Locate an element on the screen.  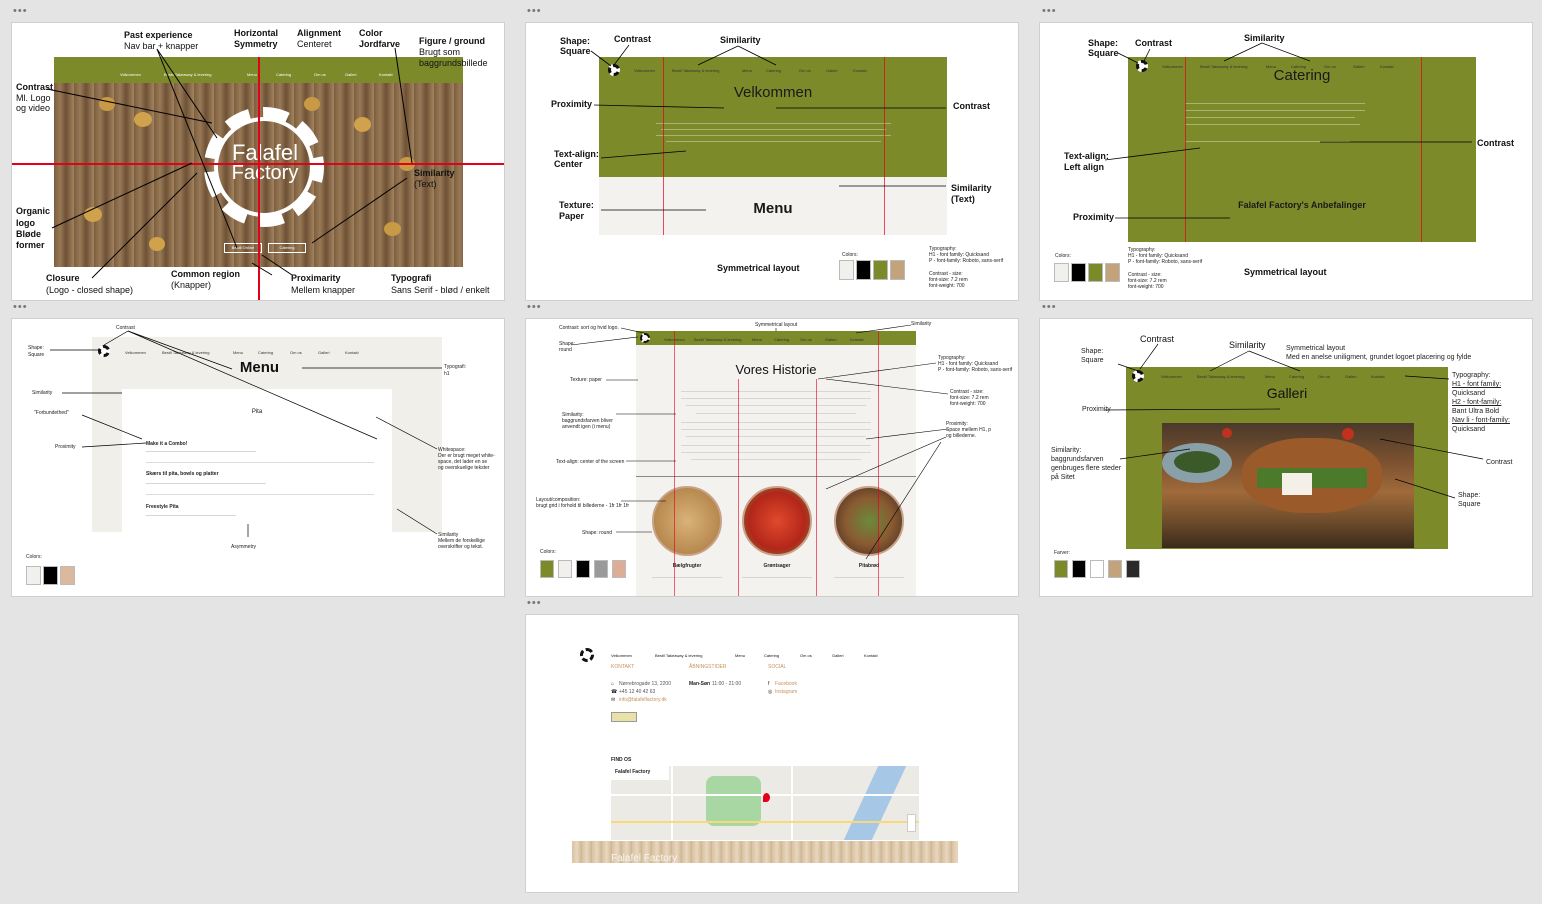
hours-time: 11:00 - 21:00 is located at coordinates (727, 684).